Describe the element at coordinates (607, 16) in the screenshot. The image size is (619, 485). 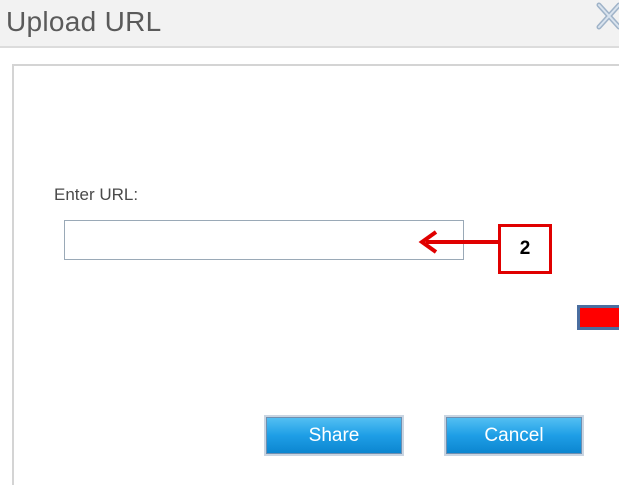
I see `close-x-icon` at that location.